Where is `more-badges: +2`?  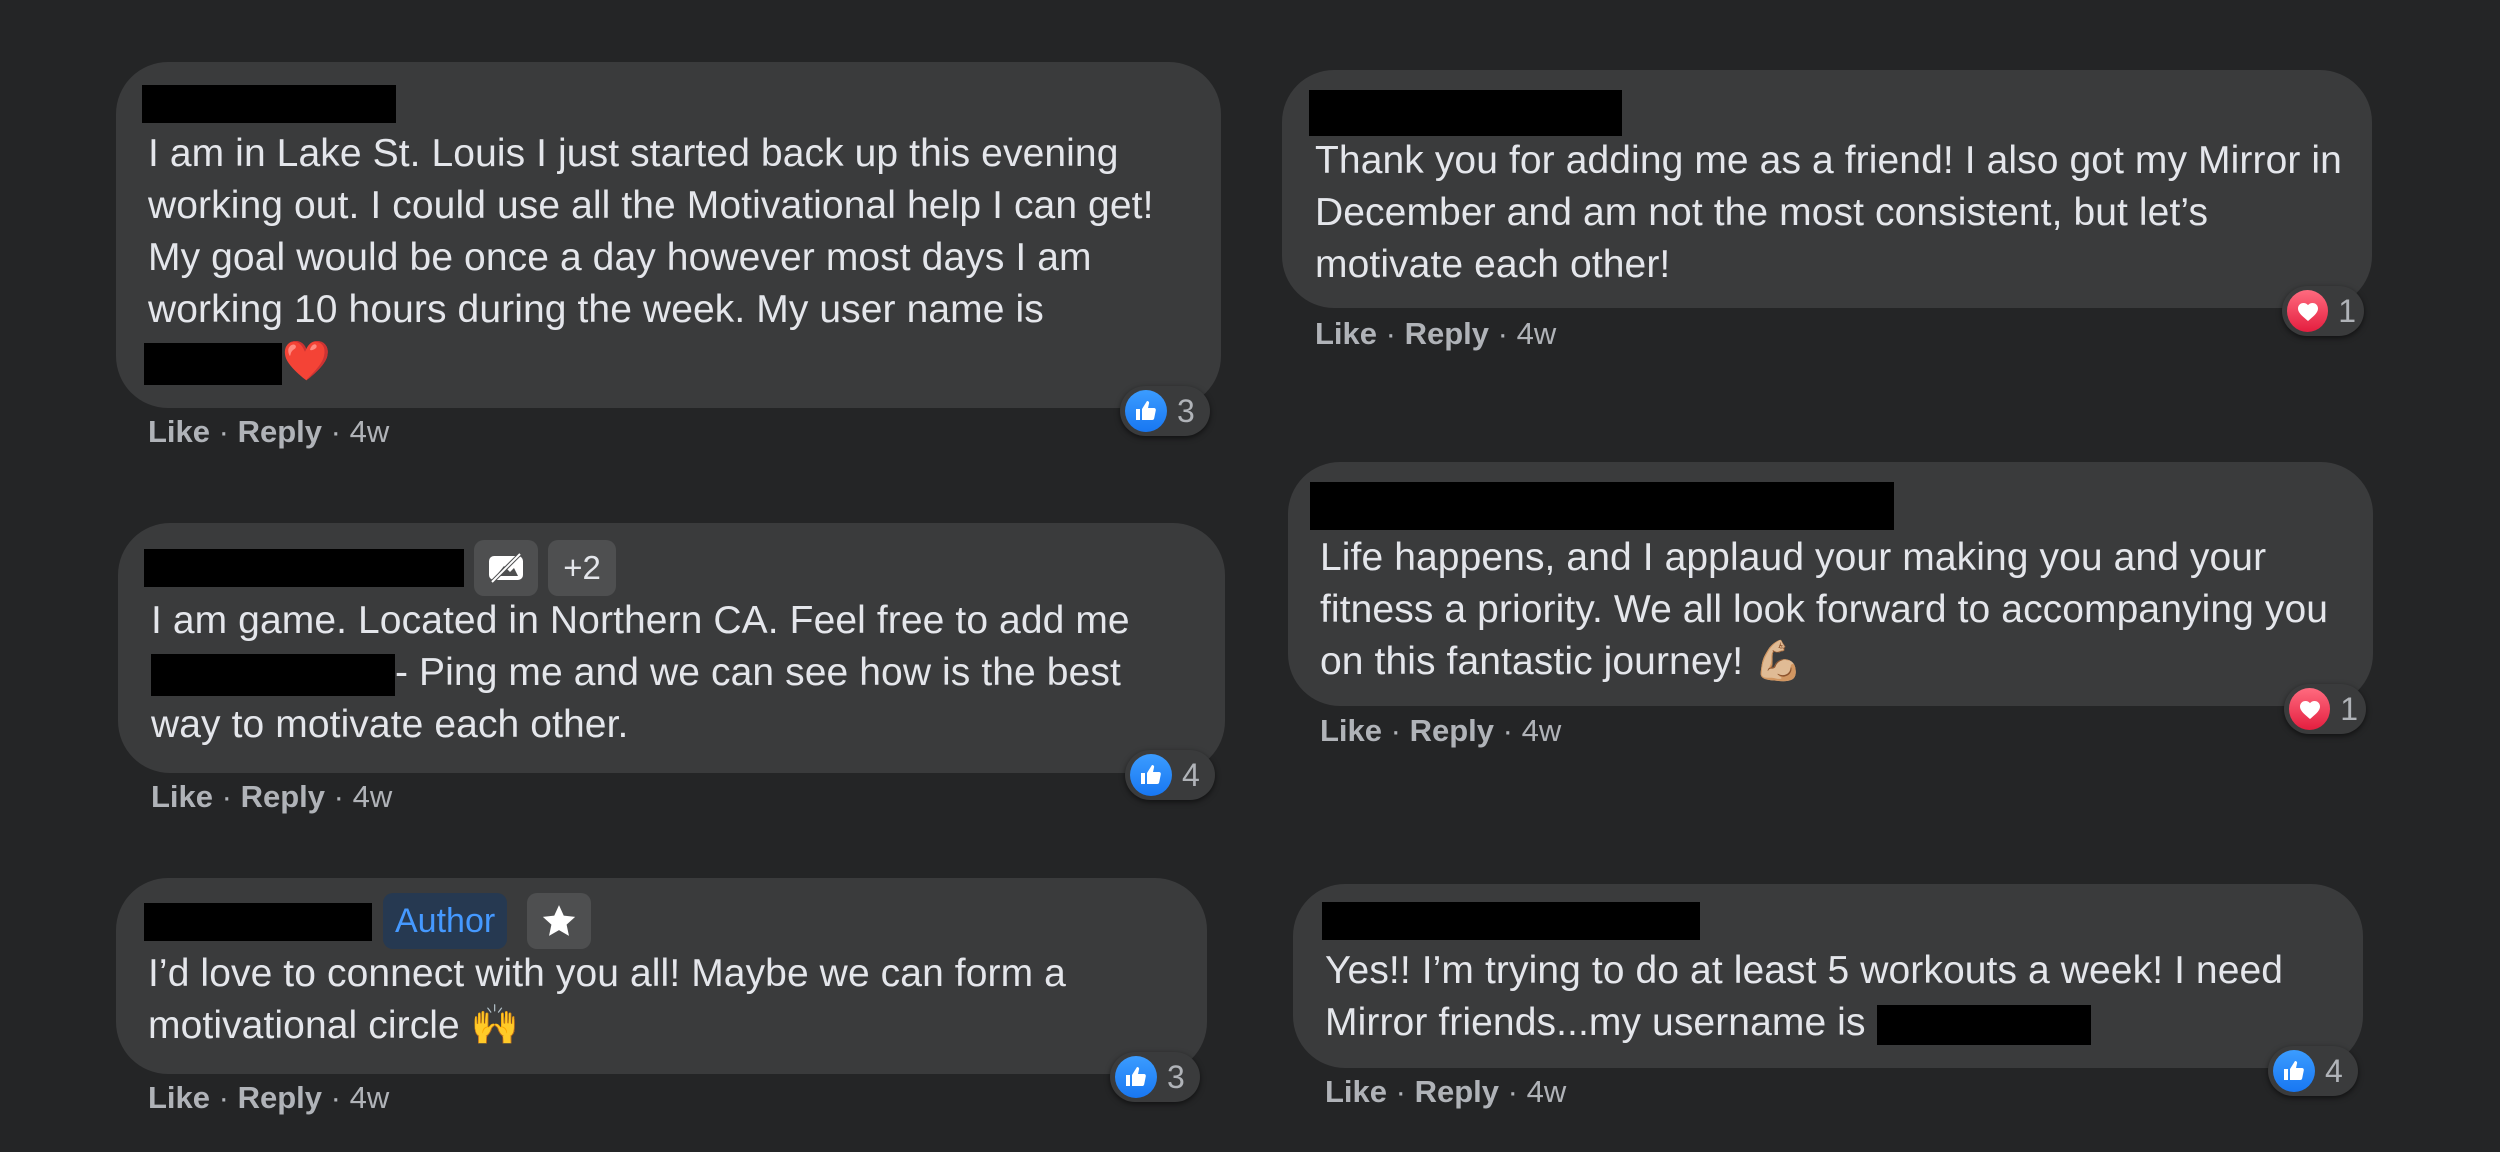
more-badges: +2 is located at coordinates (582, 568).